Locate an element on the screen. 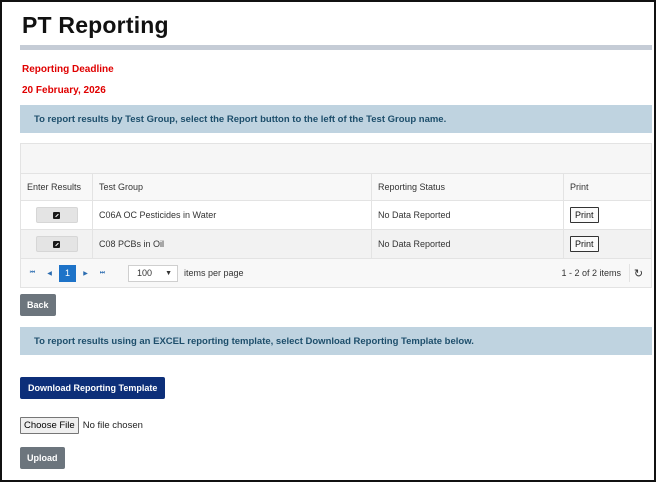 The width and height of the screenshot is (656, 482). test-group-cell: C08 PCBs in Oil is located at coordinates (231, 244).